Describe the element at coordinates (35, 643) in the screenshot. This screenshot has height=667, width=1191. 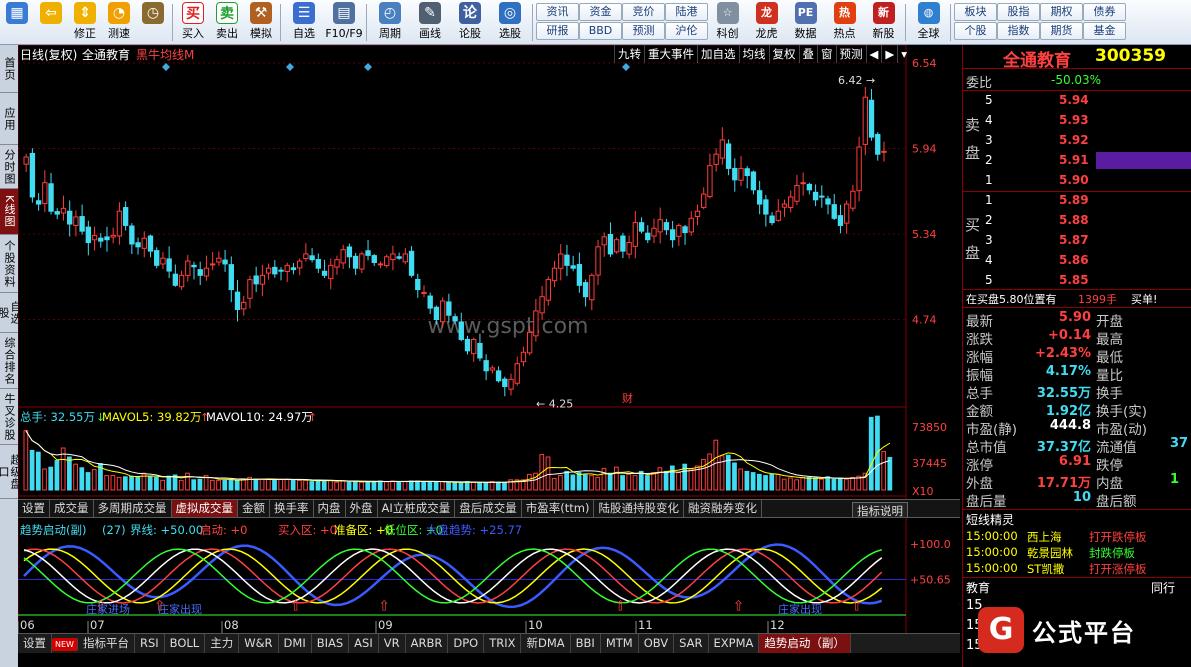
I see `indicator-tab: 设置` at that location.